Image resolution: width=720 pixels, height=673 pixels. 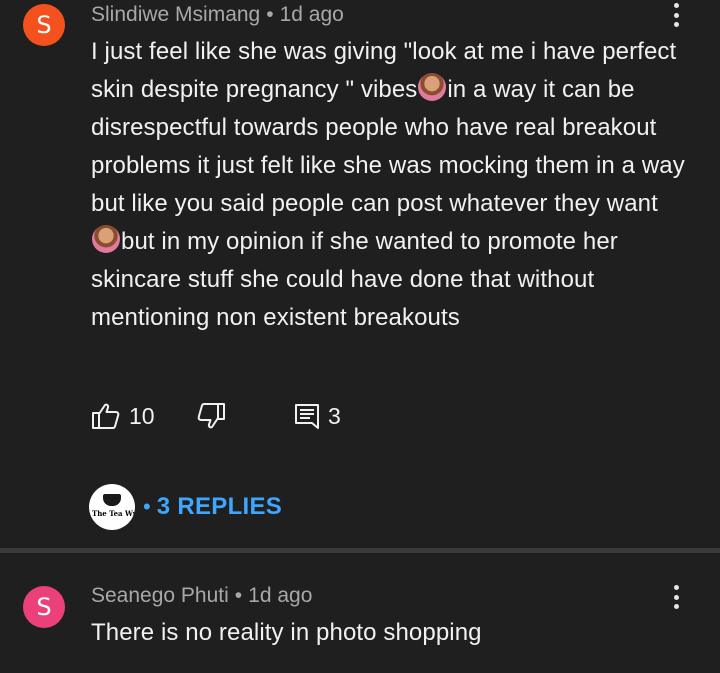 I want to click on replies-label: 3 REPLIES, so click(x=219, y=507).